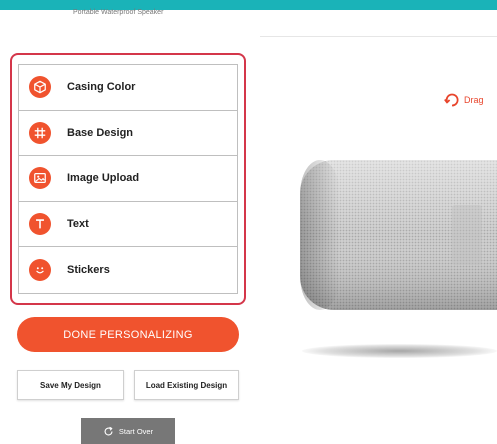 Image resolution: width=497 pixels, height=444 pixels. I want to click on menu-item-image-upload: Image Upload, so click(128, 179).